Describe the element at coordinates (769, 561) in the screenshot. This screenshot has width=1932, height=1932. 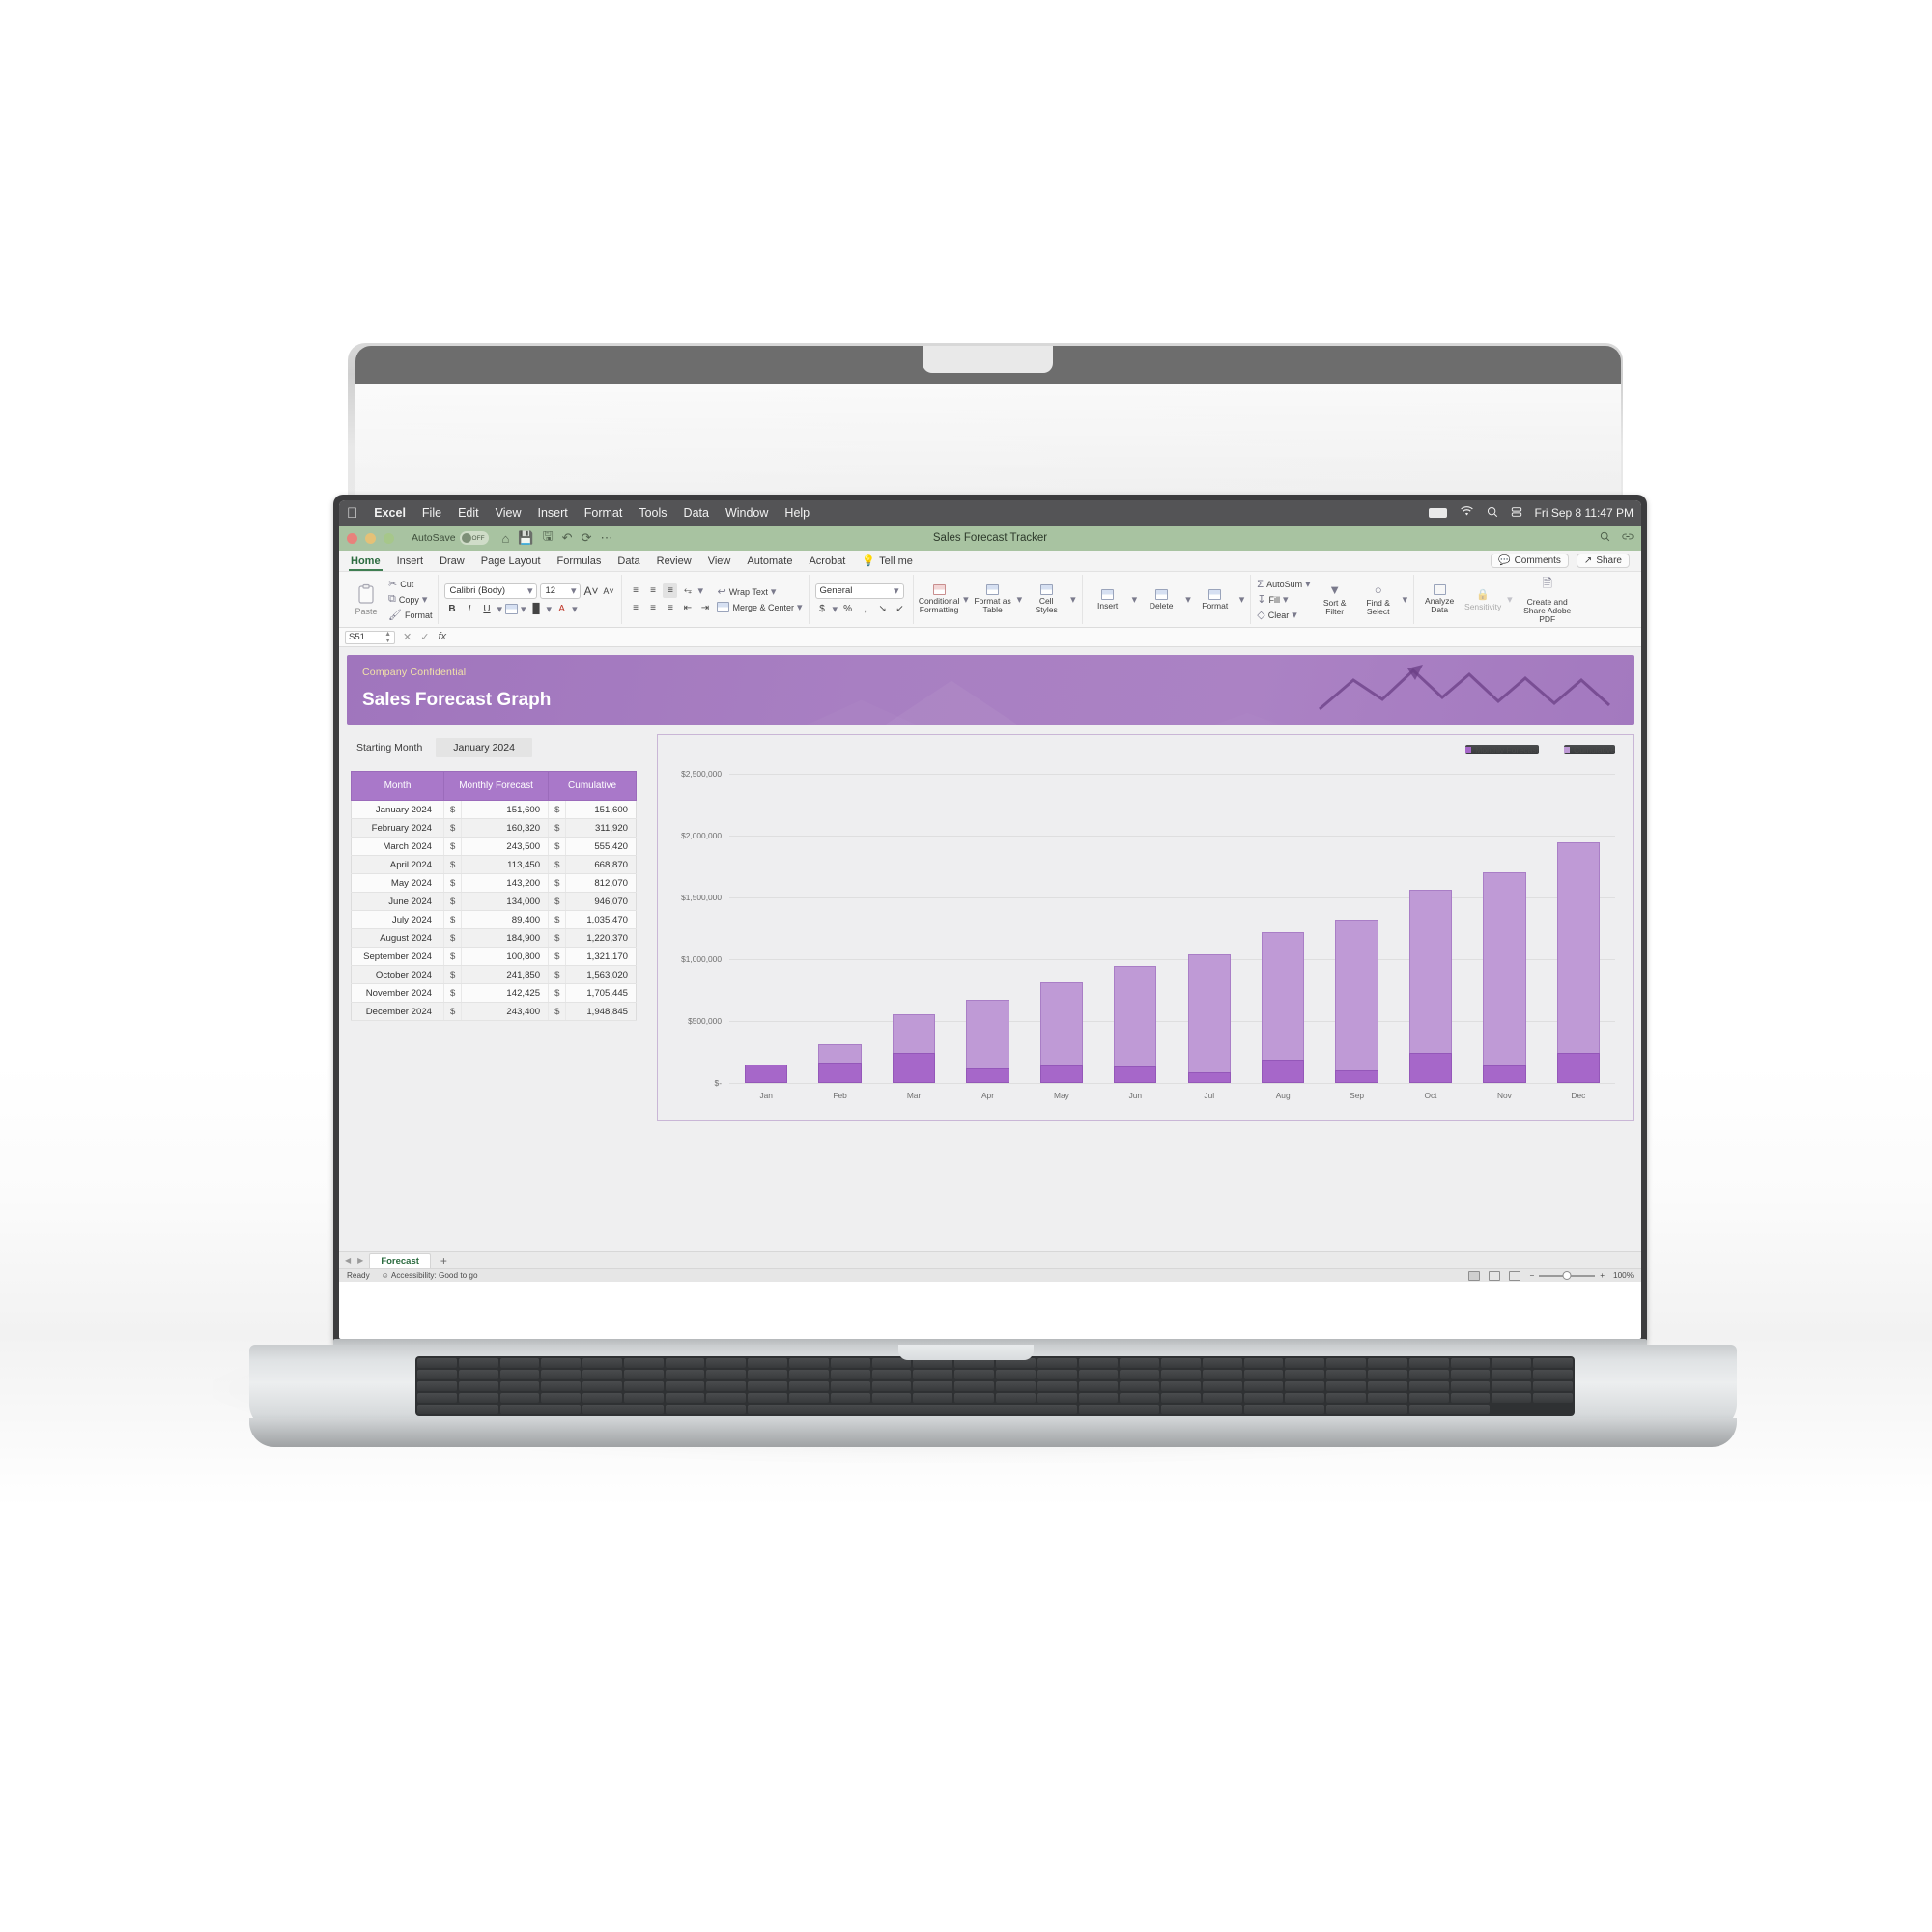
I see `ribbon-tab-automate: Automate` at that location.